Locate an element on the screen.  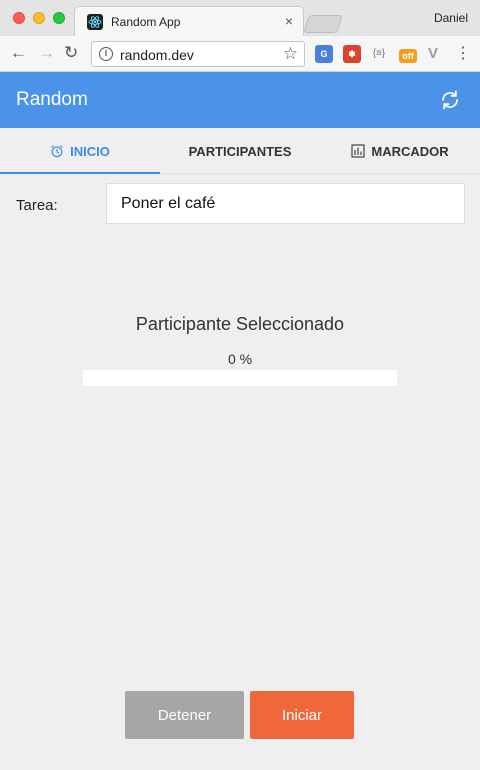
active-tab-indicator is located at coordinates (80, 173).